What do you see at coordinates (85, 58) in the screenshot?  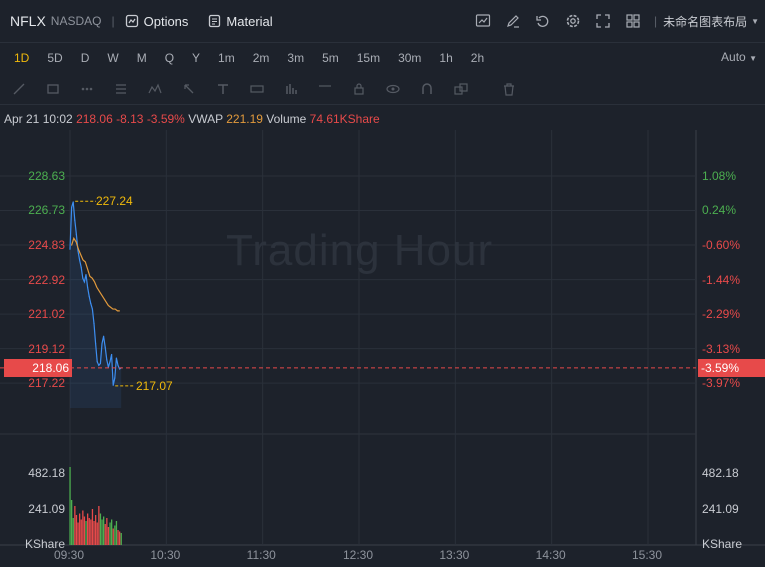 I see `interval-d: D` at bounding box center [85, 58].